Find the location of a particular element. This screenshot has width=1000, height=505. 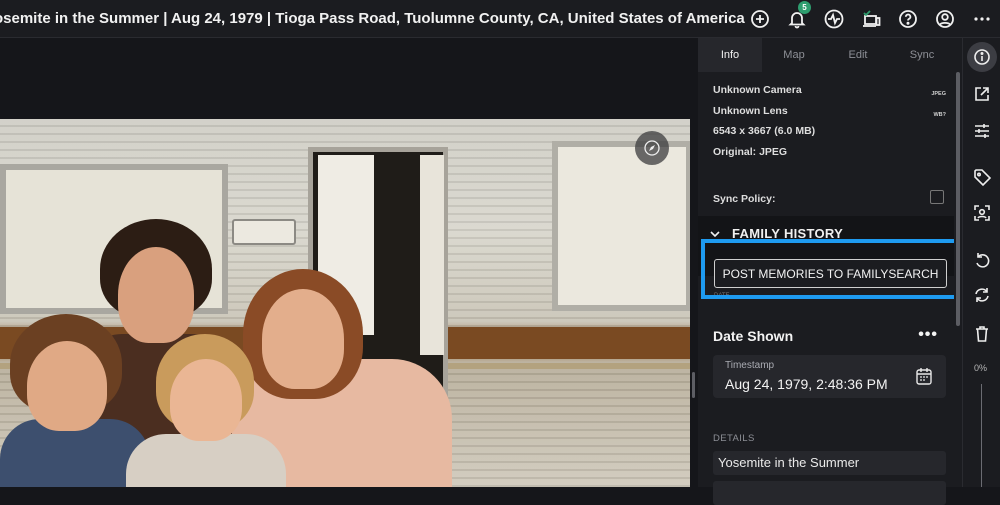

trailer-sign is located at coordinates (264, 232).